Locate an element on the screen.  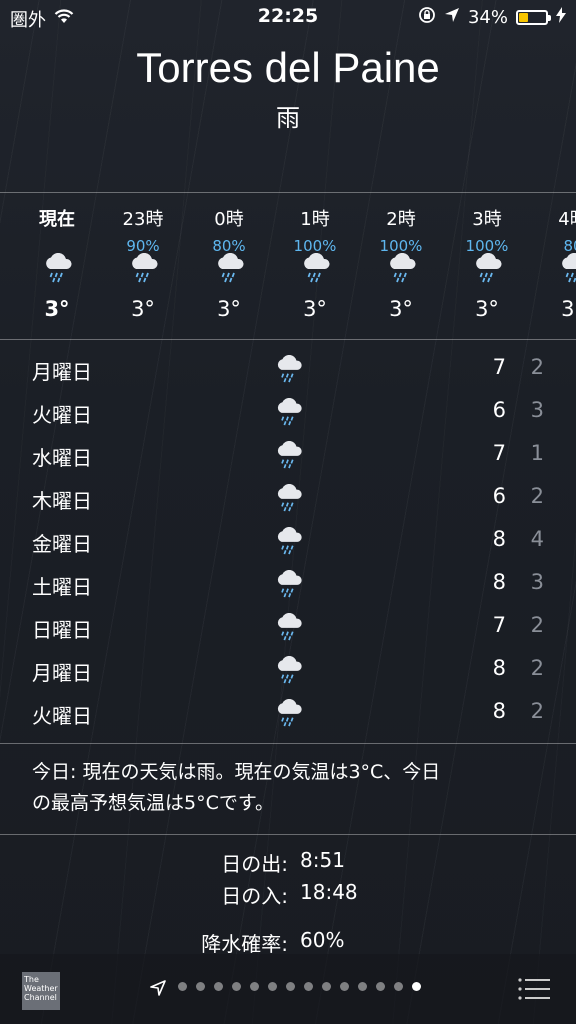
status-right: 34% is located at coordinates (492, 17).